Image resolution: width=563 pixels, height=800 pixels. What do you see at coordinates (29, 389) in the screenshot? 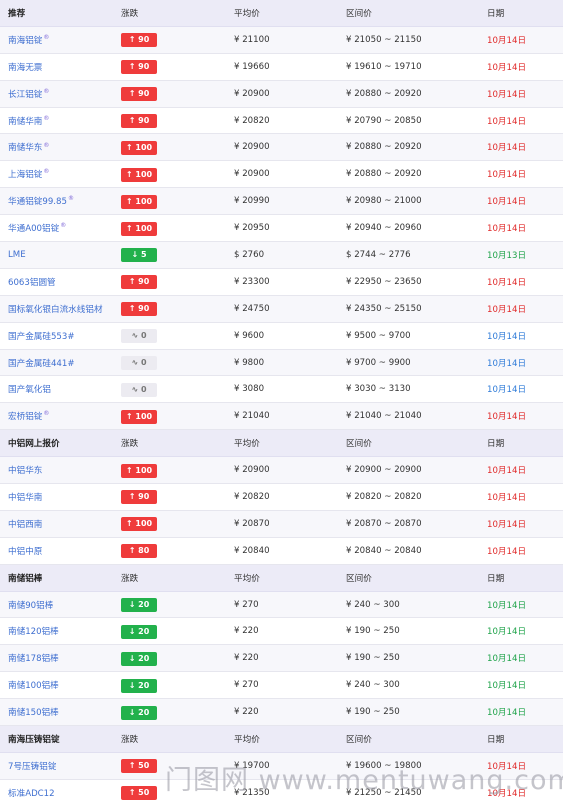
I see `product-link: 国产氧化铝` at bounding box center [29, 389].